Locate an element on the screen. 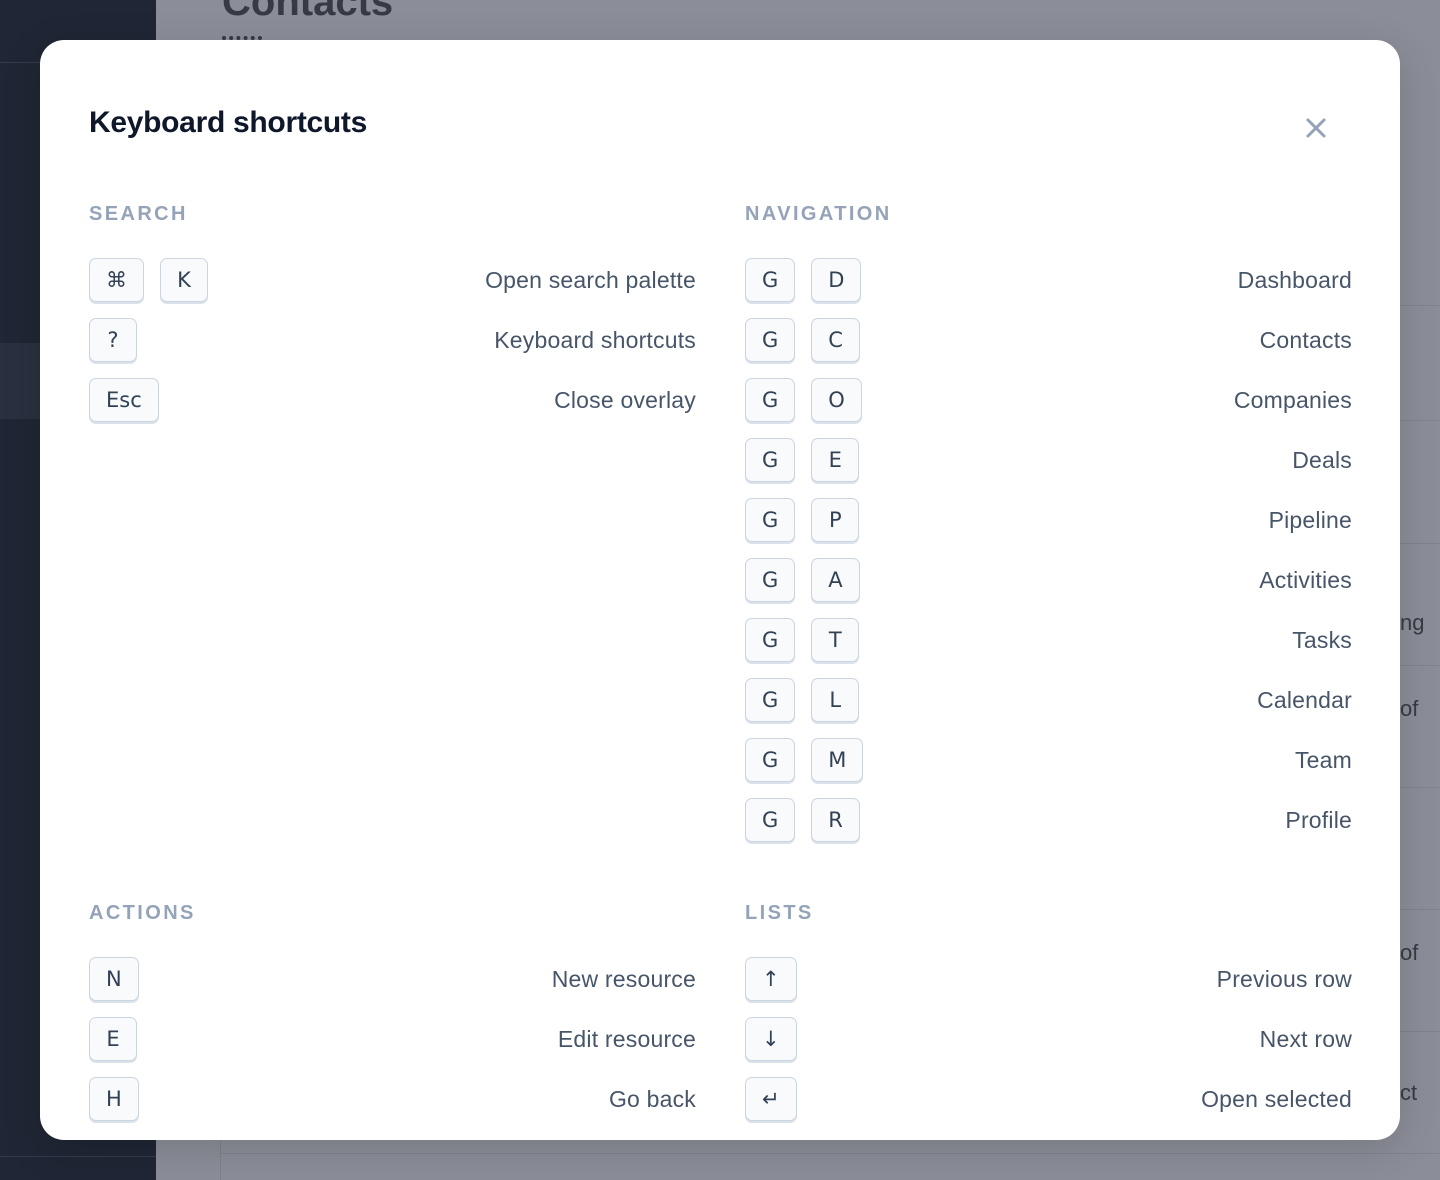  keycap: ? is located at coordinates (113, 340).